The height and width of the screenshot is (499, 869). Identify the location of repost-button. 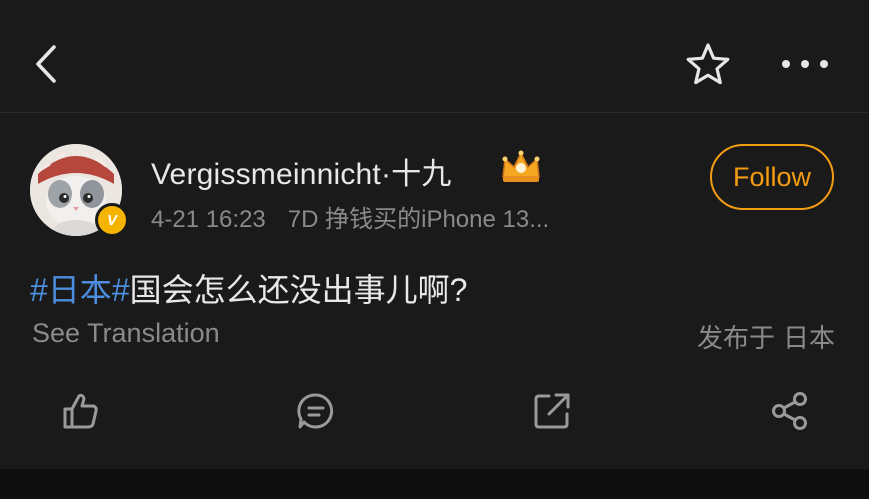
(552, 411).